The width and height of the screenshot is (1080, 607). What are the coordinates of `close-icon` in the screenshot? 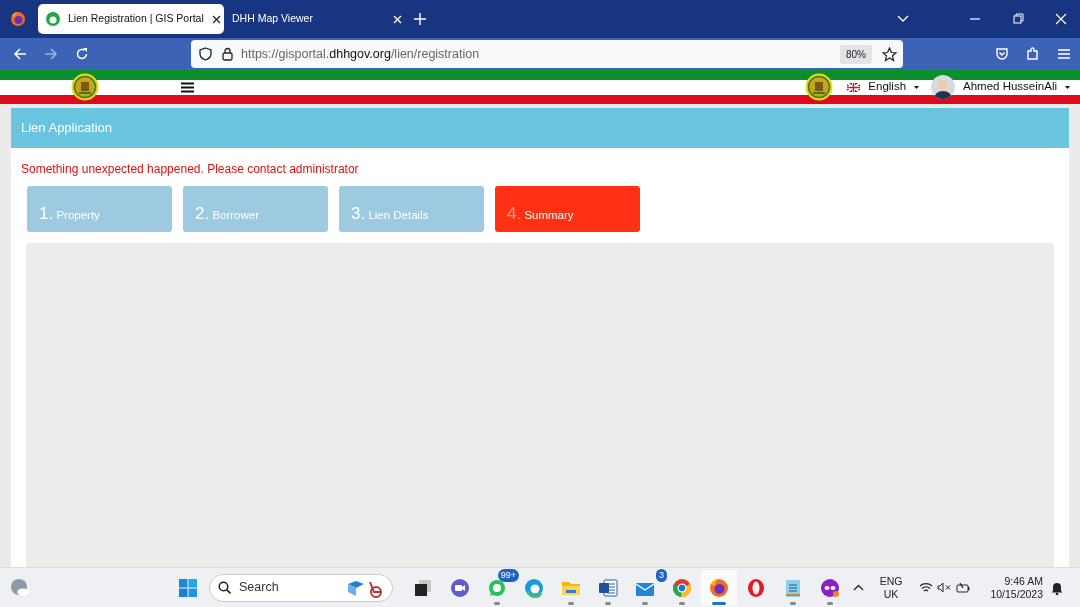 It's located at (216, 19).